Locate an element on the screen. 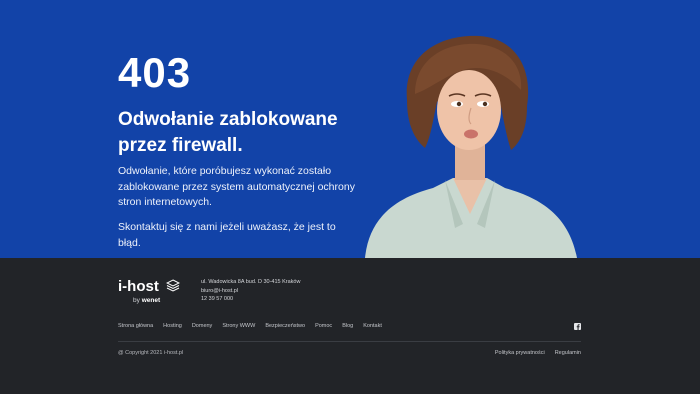  legal-links: Polityka prywatności Regulamin is located at coordinates (538, 353).